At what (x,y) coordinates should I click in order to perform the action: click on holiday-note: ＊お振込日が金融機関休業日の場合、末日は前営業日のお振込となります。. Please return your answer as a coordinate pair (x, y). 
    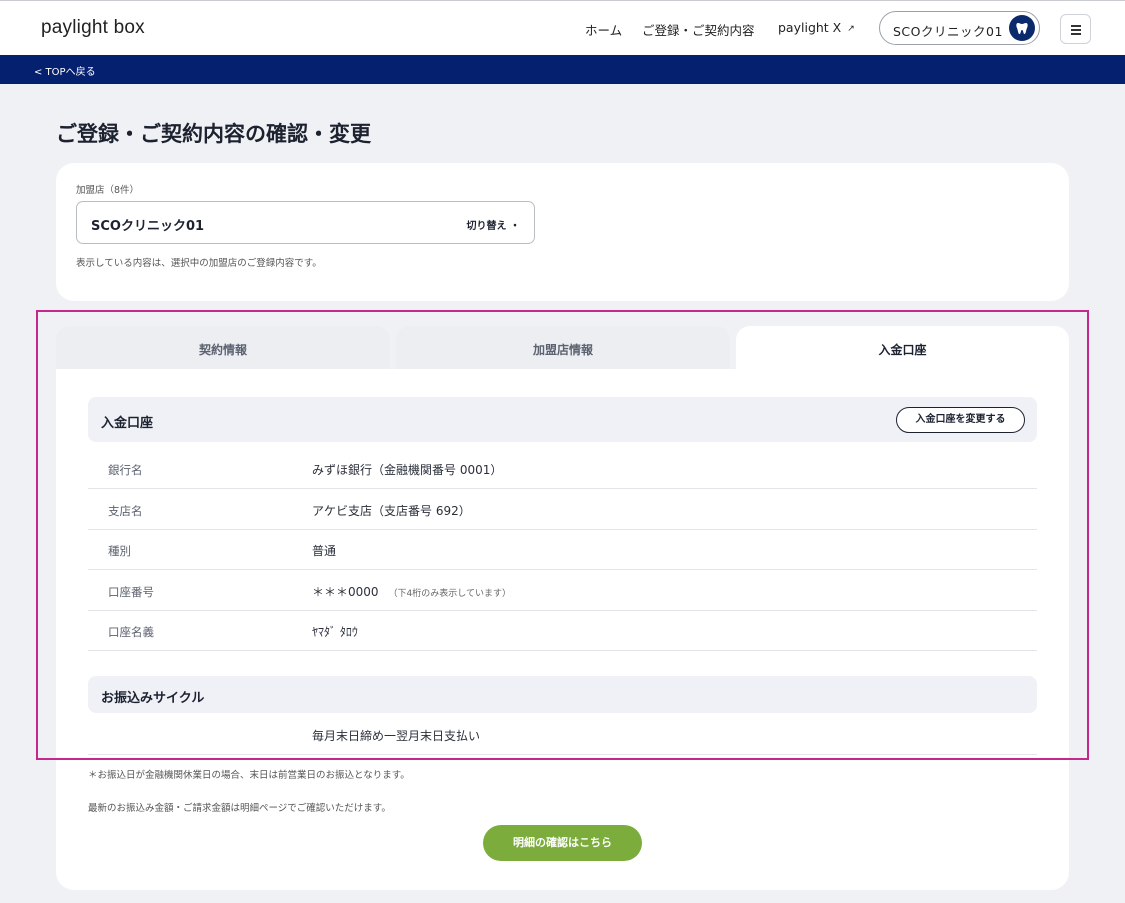
    Looking at the image, I should click on (249, 775).